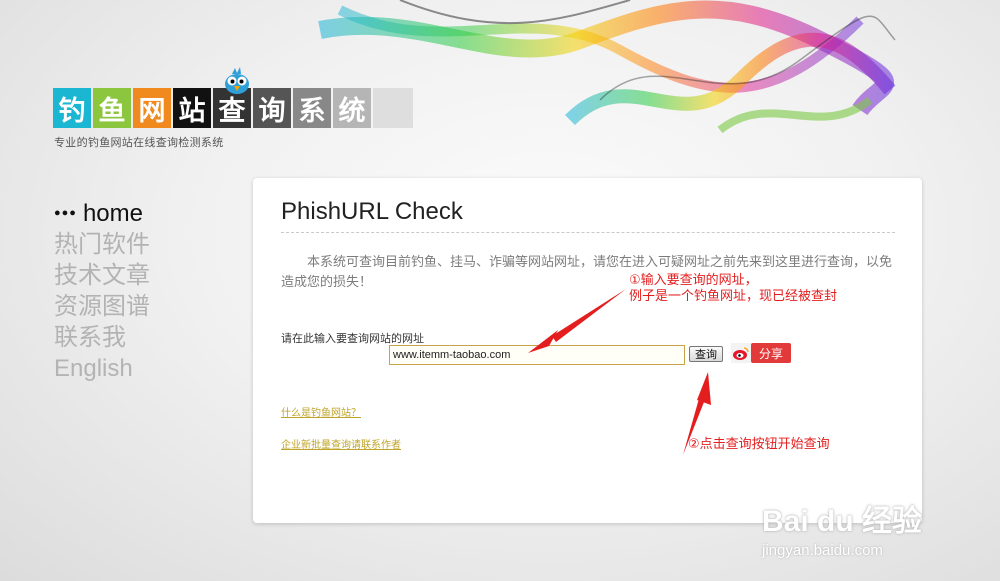 Image resolution: width=1000 pixels, height=581 pixels. Describe the element at coordinates (759, 443) in the screenshot. I see `annotation-step-2: ②点击查询按钮开始查询` at that location.